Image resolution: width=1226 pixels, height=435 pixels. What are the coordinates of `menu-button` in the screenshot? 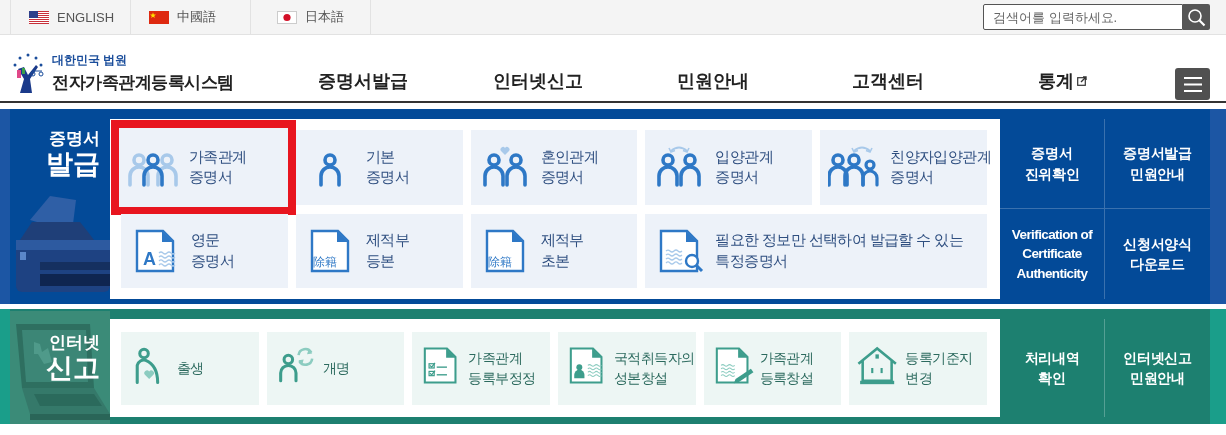 It's located at (1192, 84).